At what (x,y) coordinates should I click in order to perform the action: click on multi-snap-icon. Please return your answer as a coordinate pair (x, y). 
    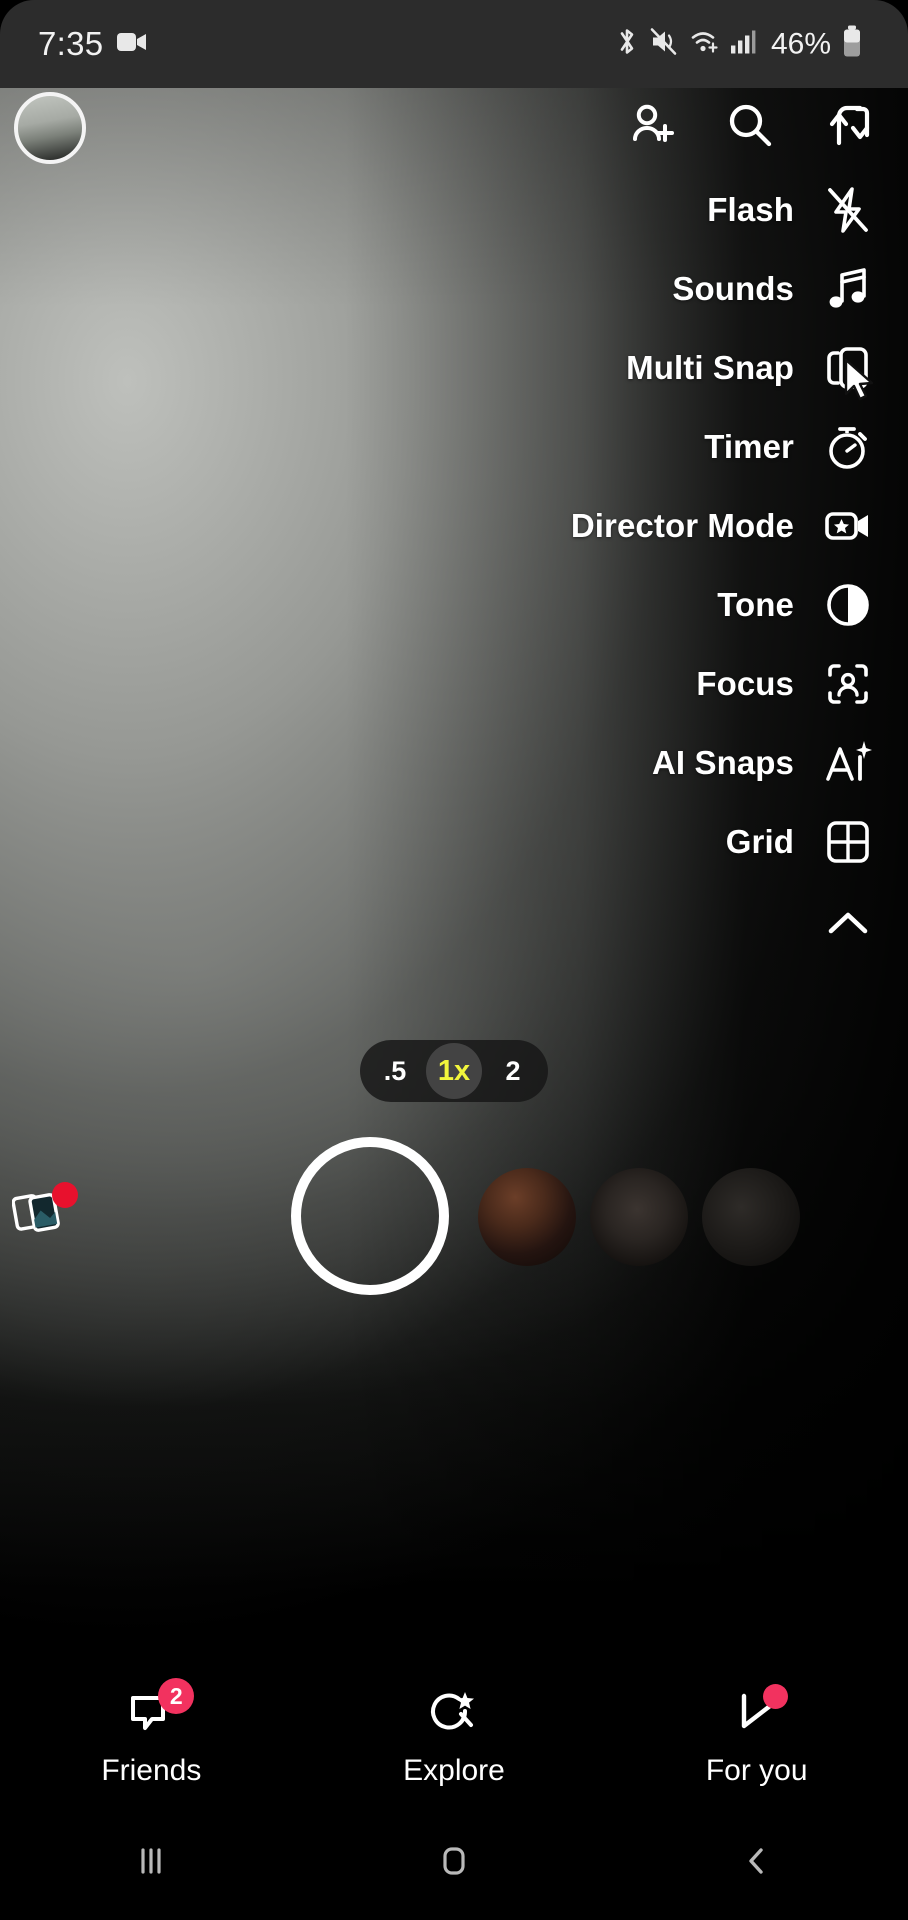
    Looking at the image, I should click on (848, 370).